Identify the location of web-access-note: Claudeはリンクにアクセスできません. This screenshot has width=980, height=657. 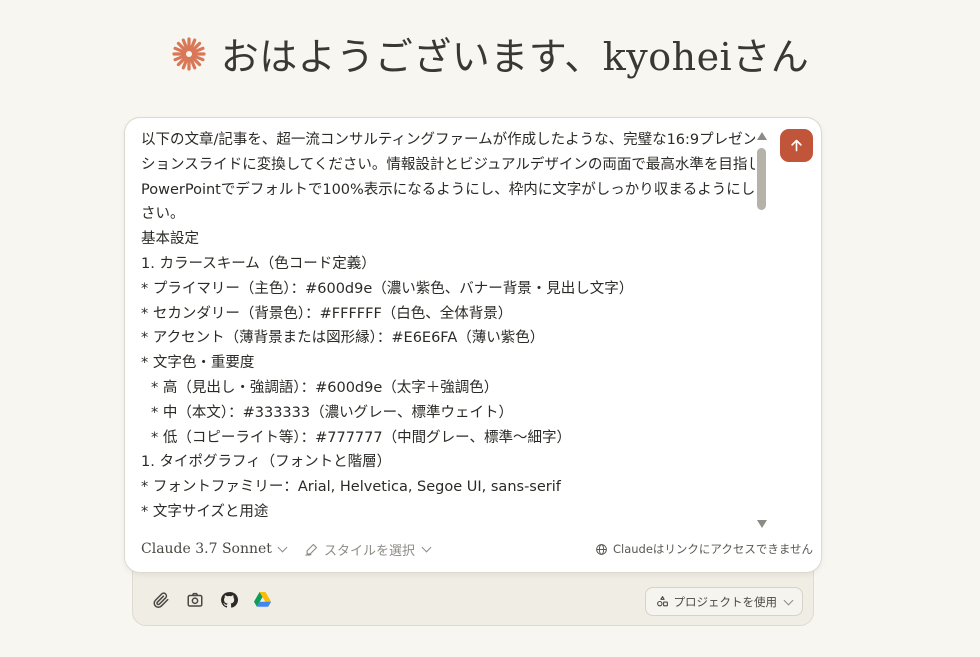
(704, 549).